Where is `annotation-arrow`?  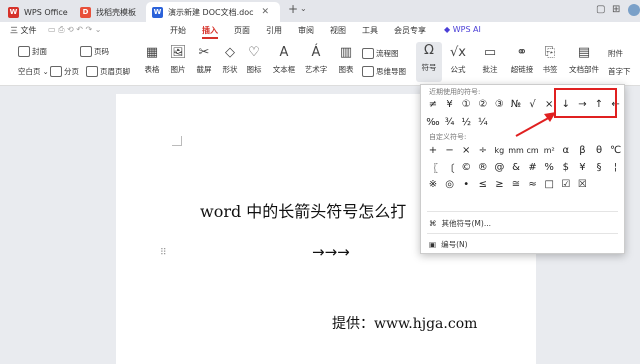 annotation-arrow is located at coordinates (535, 124).